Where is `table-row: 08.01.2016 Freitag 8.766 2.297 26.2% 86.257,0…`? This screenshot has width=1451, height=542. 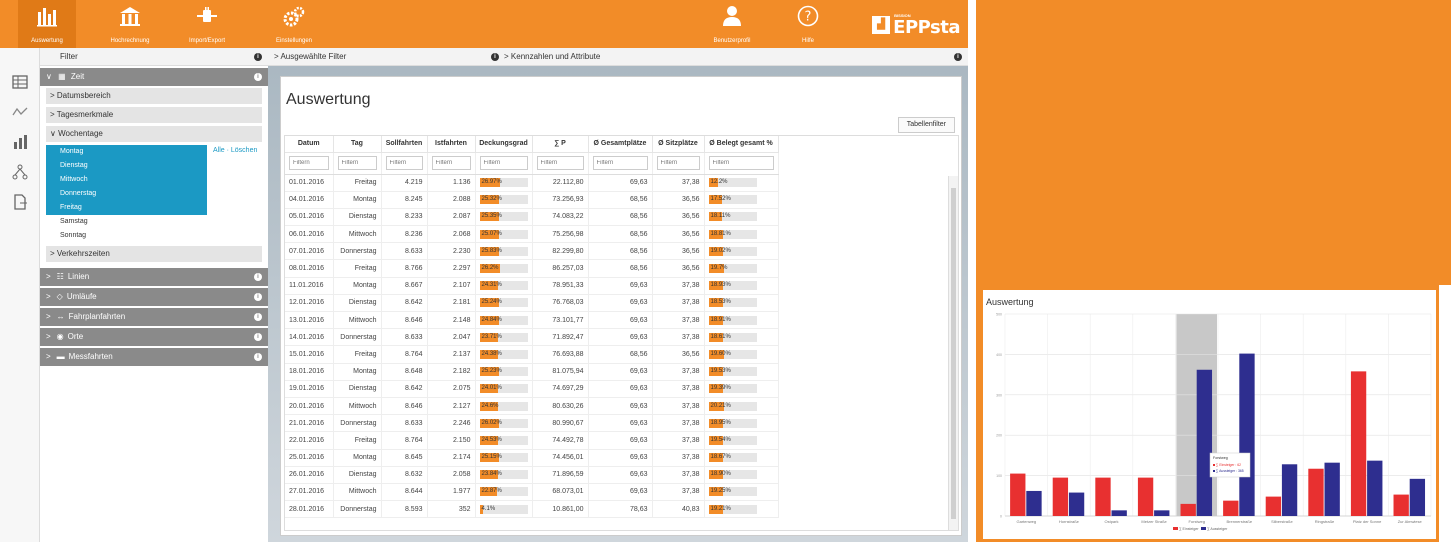 table-row: 08.01.2016 Freitag 8.766 2.297 26.2% 86.257,0… is located at coordinates (532, 268).